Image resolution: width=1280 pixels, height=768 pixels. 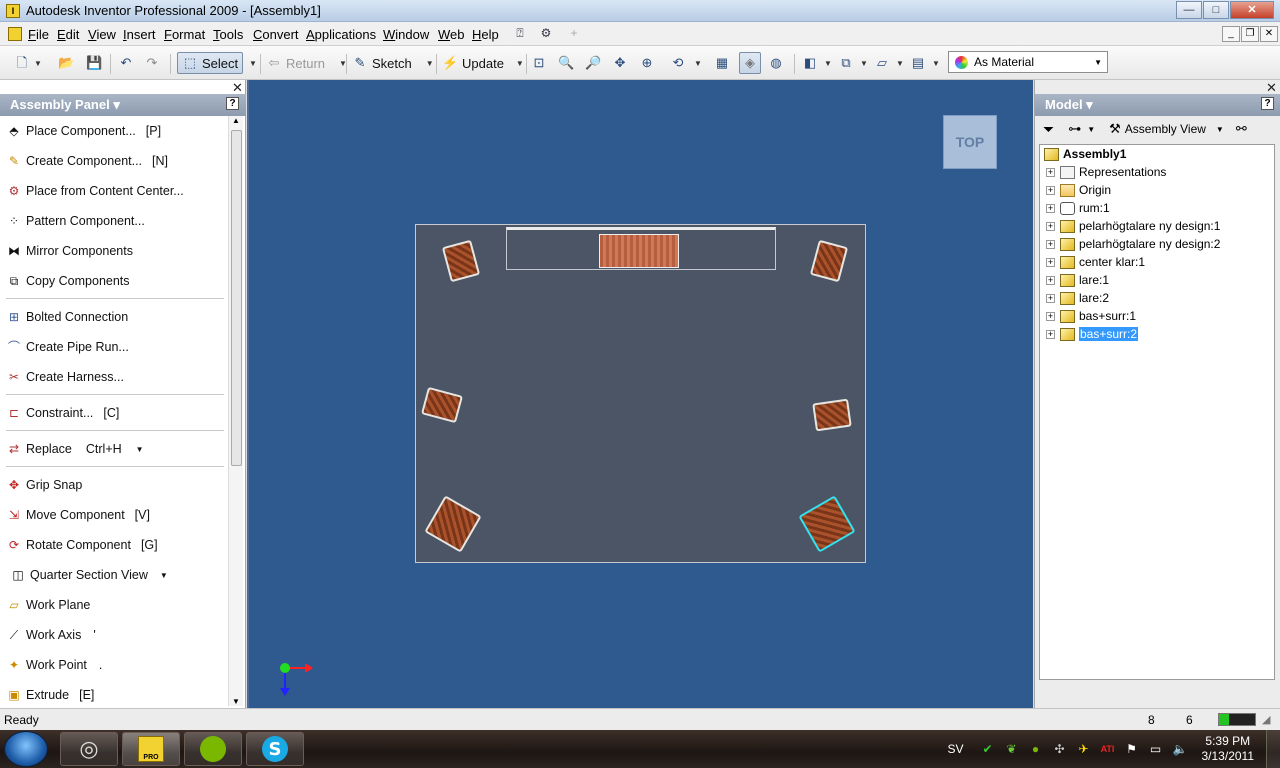 What do you see at coordinates (1092, 334) in the screenshot?
I see `tree-node-bas-surr-2: + bas+surr:2` at bounding box center [1092, 334].